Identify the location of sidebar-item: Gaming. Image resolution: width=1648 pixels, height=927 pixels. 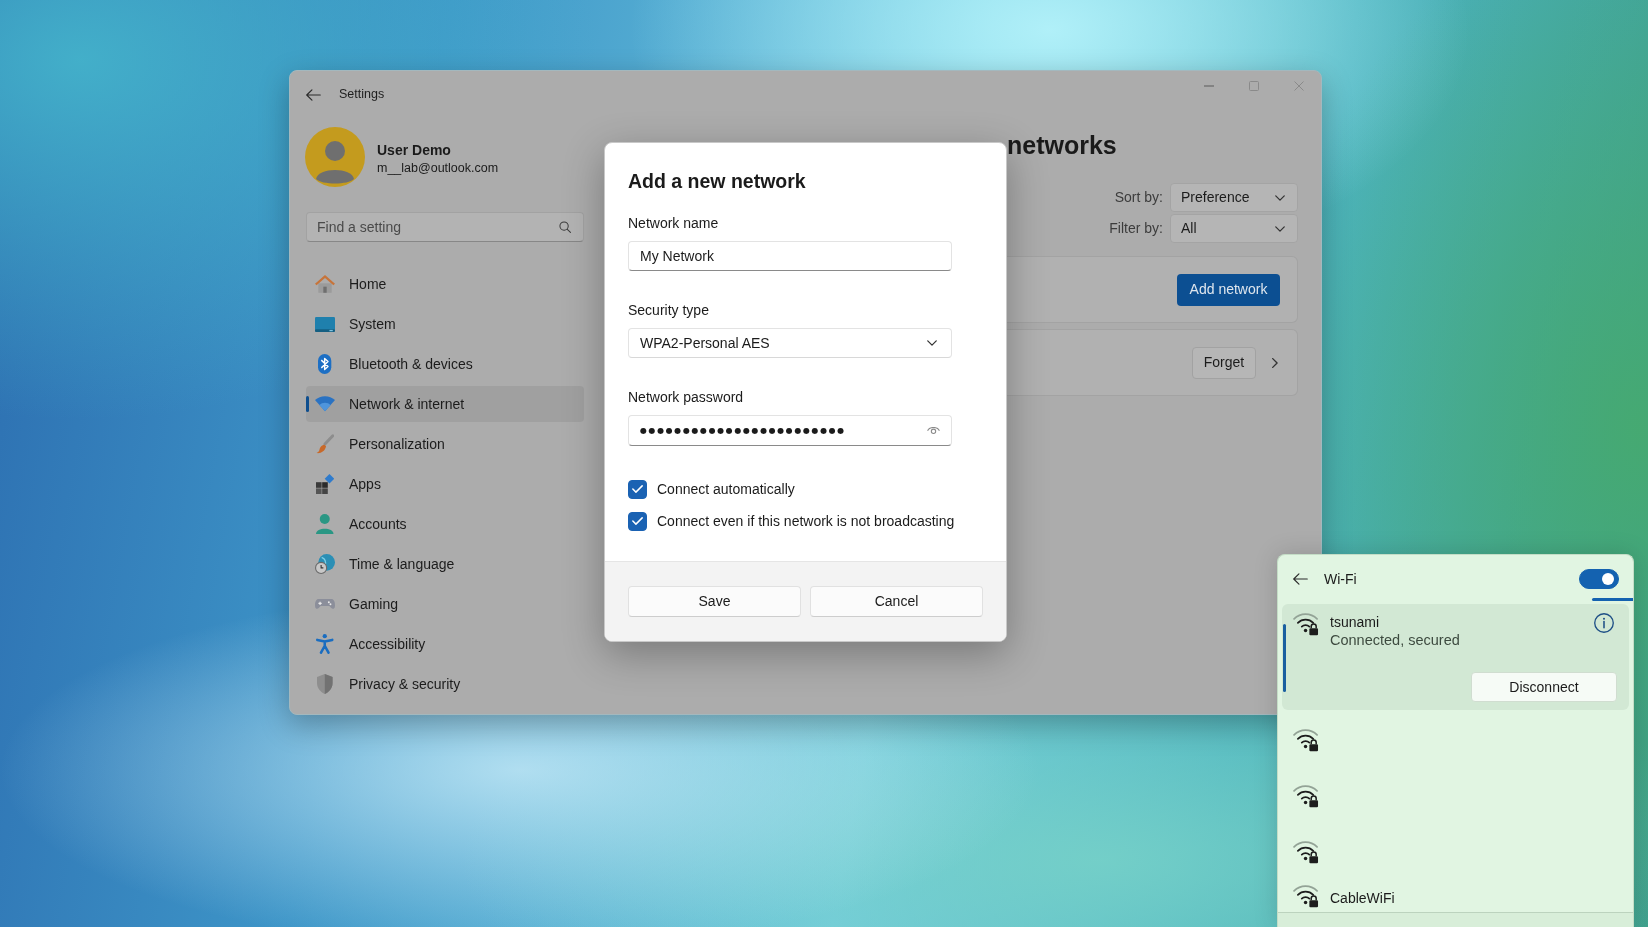
(445, 604).